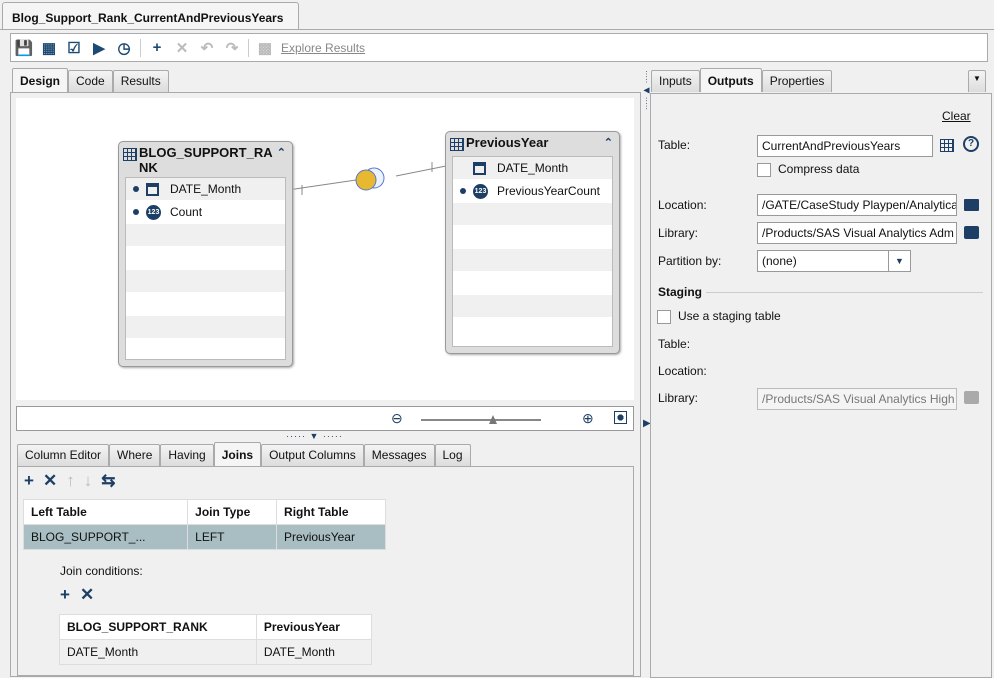  What do you see at coordinates (187, 455) in the screenshot?
I see `tab-having: Having` at bounding box center [187, 455].